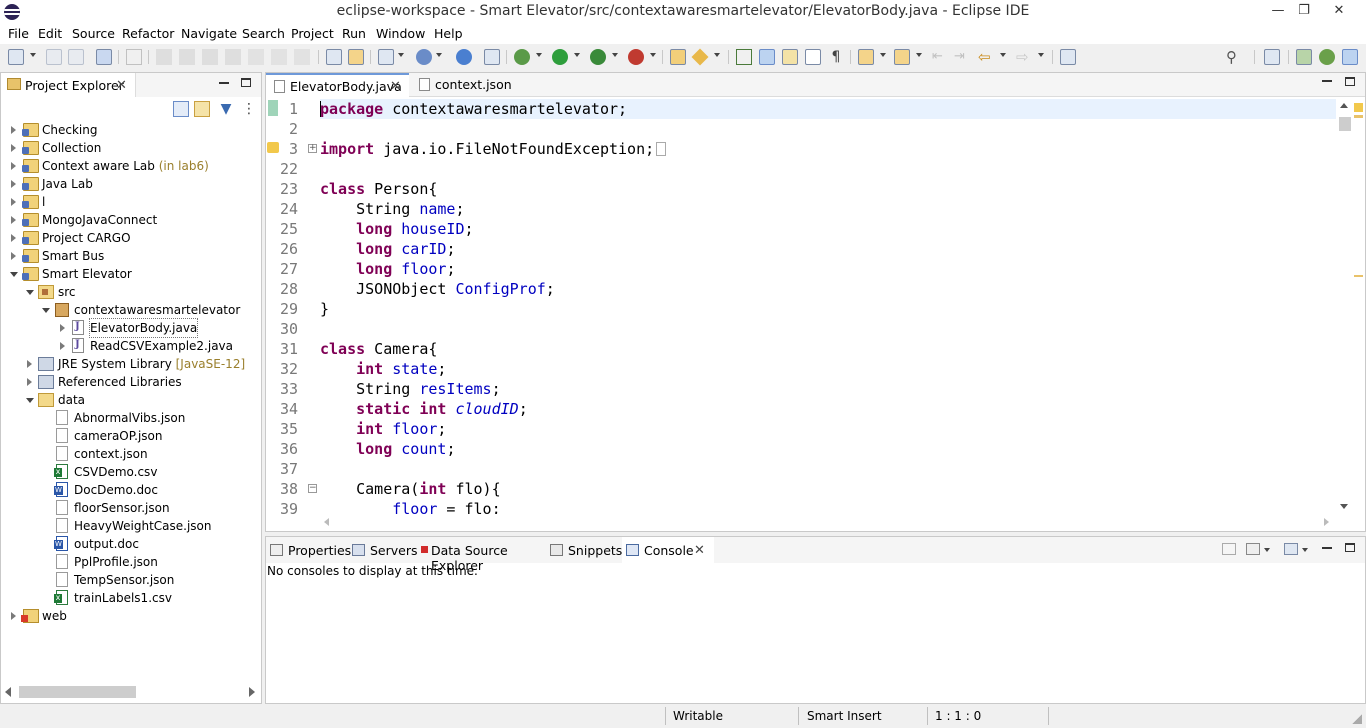  What do you see at coordinates (1003, 55) in the screenshot?
I see `back-dropdown-icon` at bounding box center [1003, 55].